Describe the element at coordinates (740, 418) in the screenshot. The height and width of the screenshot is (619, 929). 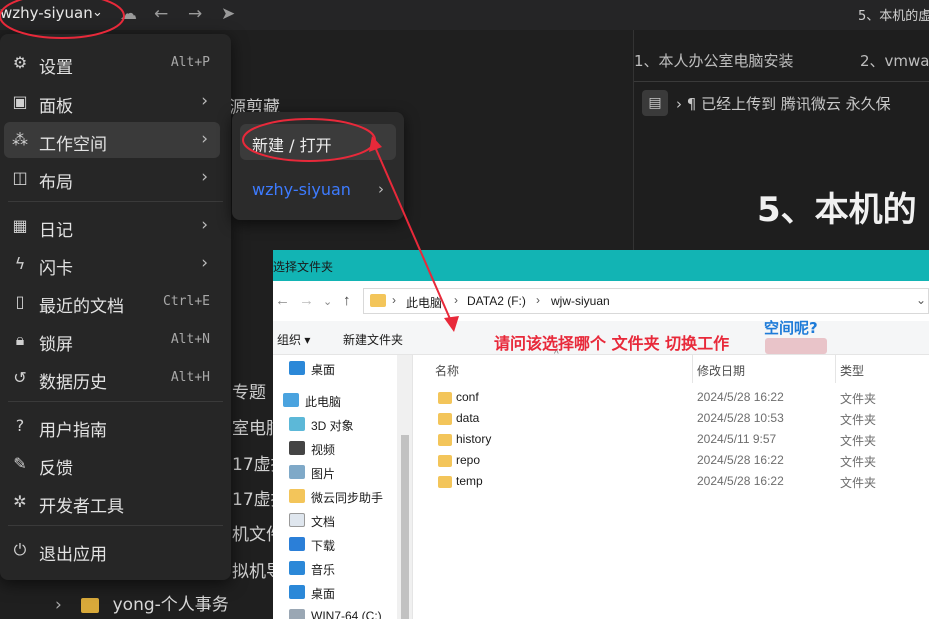
I see `file-date: 2024/5/28 10:53` at that location.